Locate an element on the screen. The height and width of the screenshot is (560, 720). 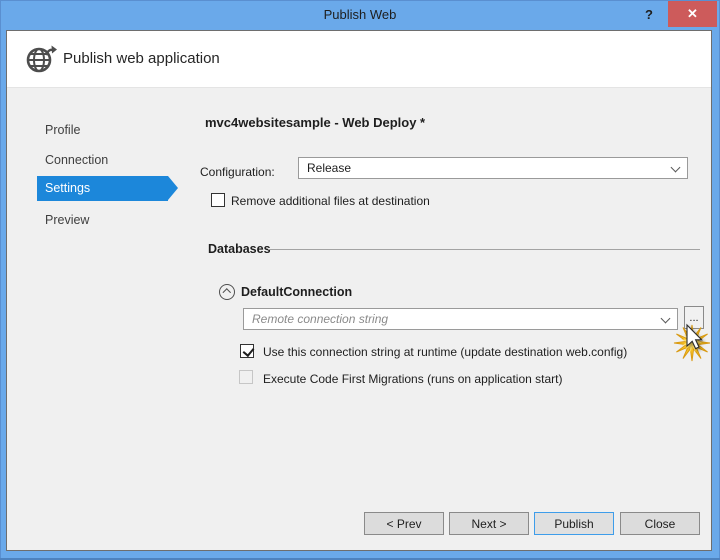
profile-heading: mvc4websitesample - Web Deploy * is located at coordinates (315, 122).